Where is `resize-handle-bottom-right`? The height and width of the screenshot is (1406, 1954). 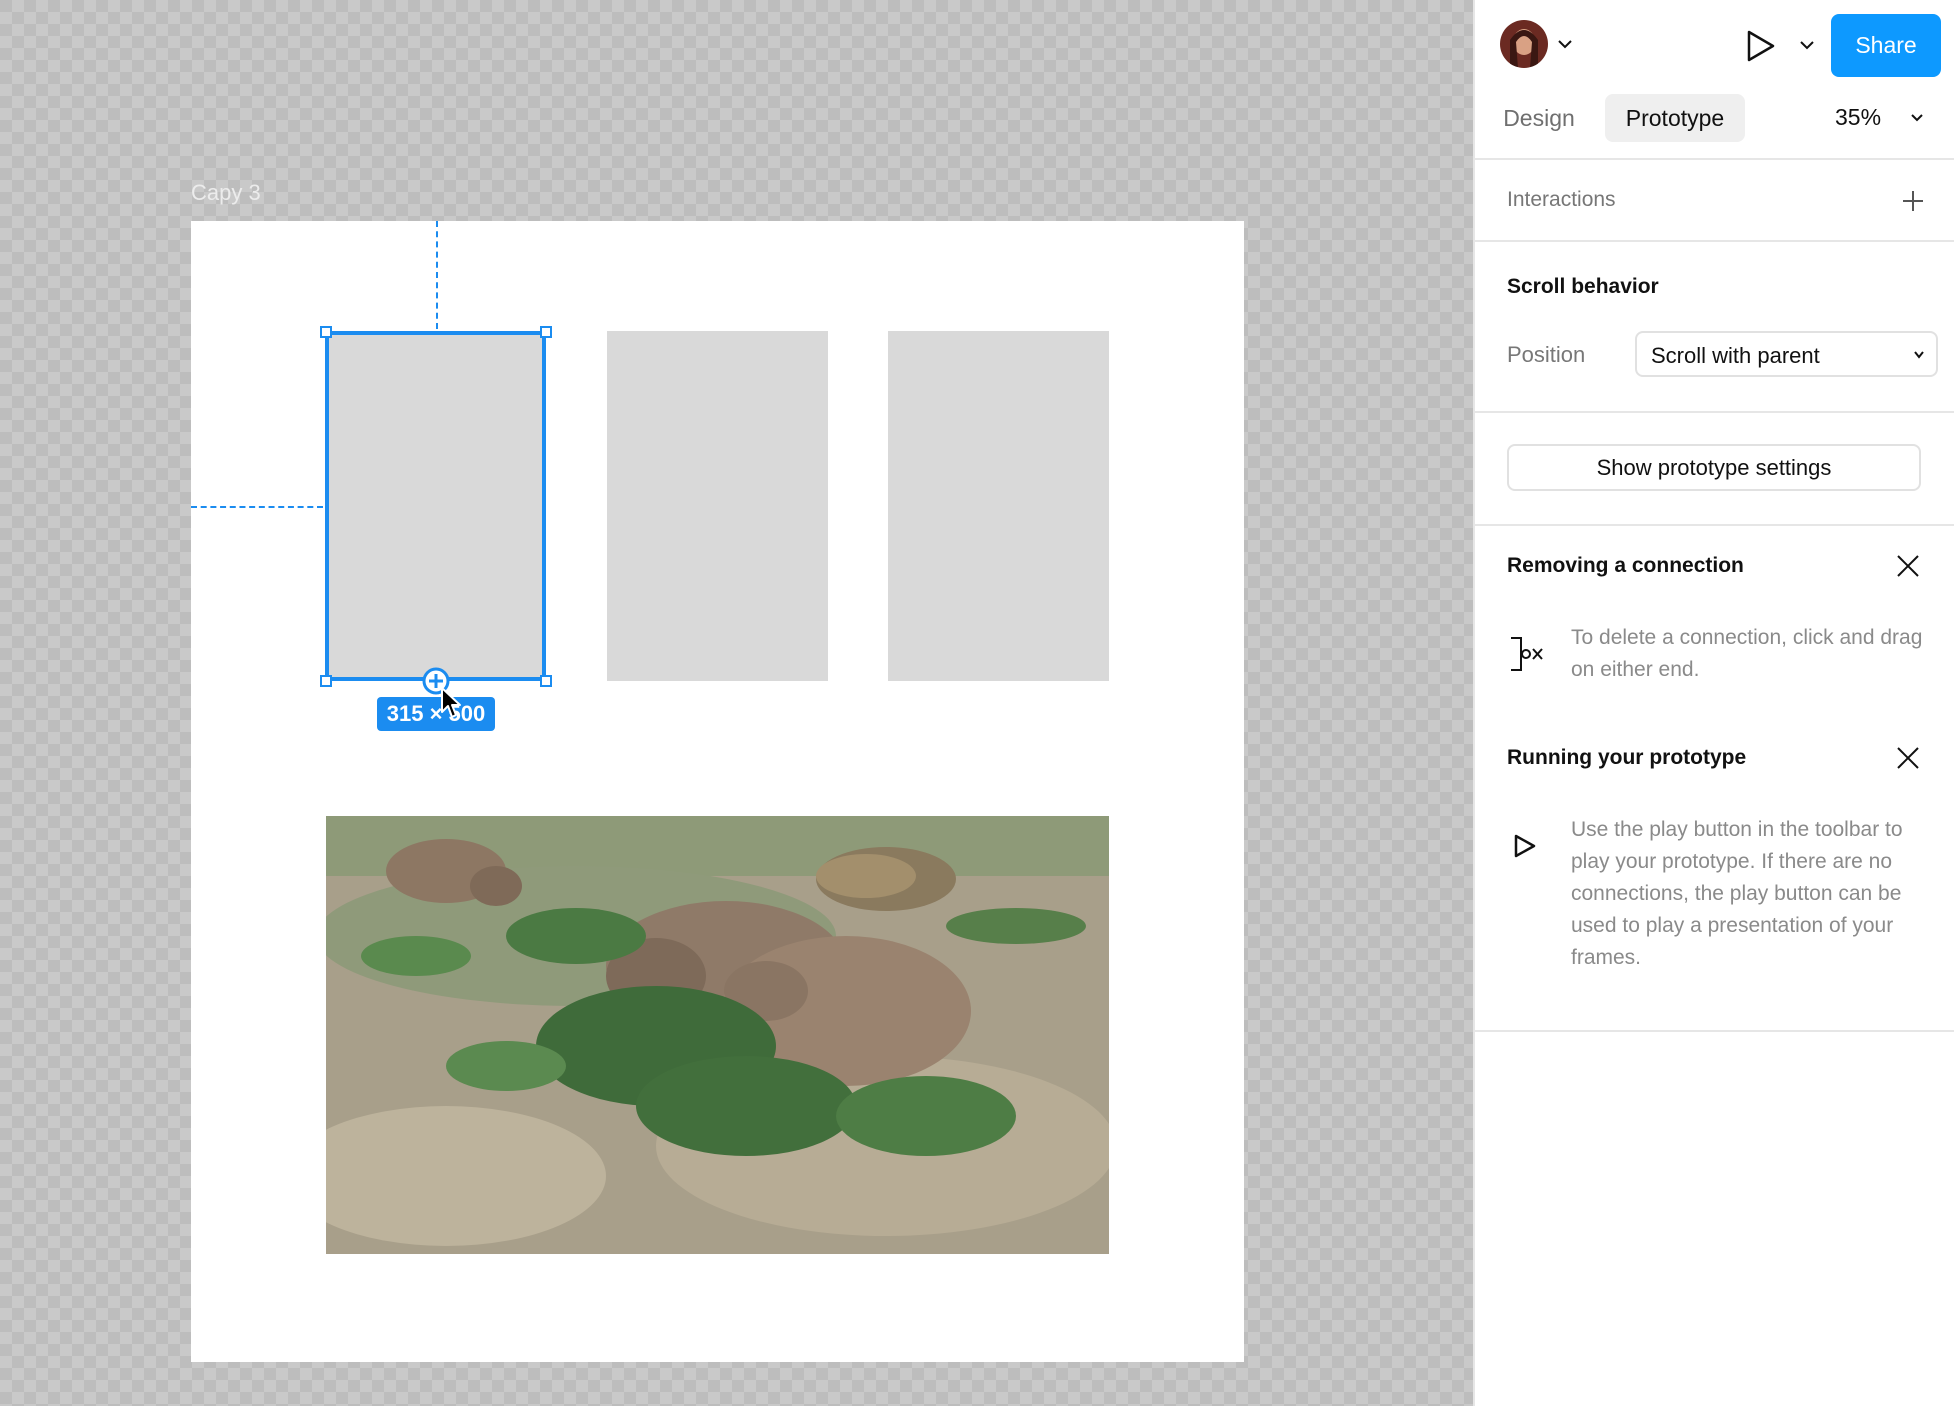 resize-handle-bottom-right is located at coordinates (546, 681).